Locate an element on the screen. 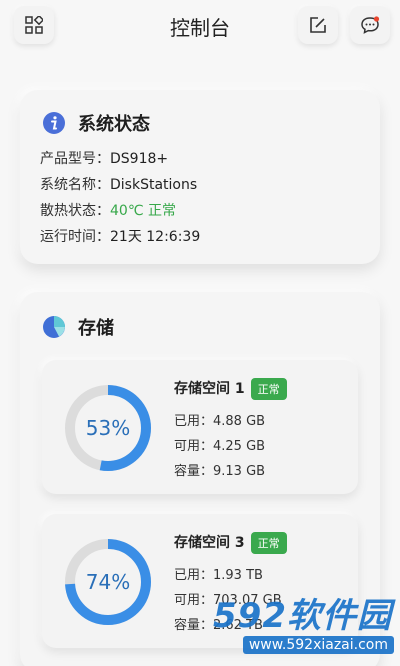 This screenshot has height=666, width=400. volume-name: 存储空间 1 正常 is located at coordinates (230, 389).